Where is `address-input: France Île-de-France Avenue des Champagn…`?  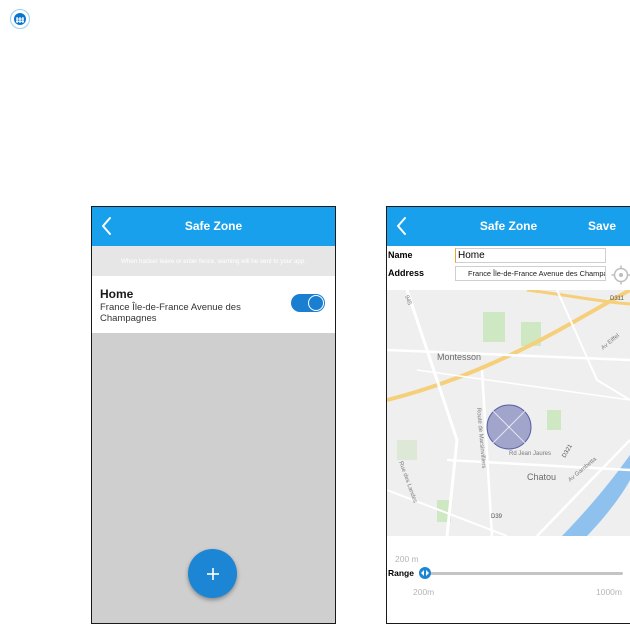 address-input: France Île-de-France Avenue des Champagn… is located at coordinates (530, 273).